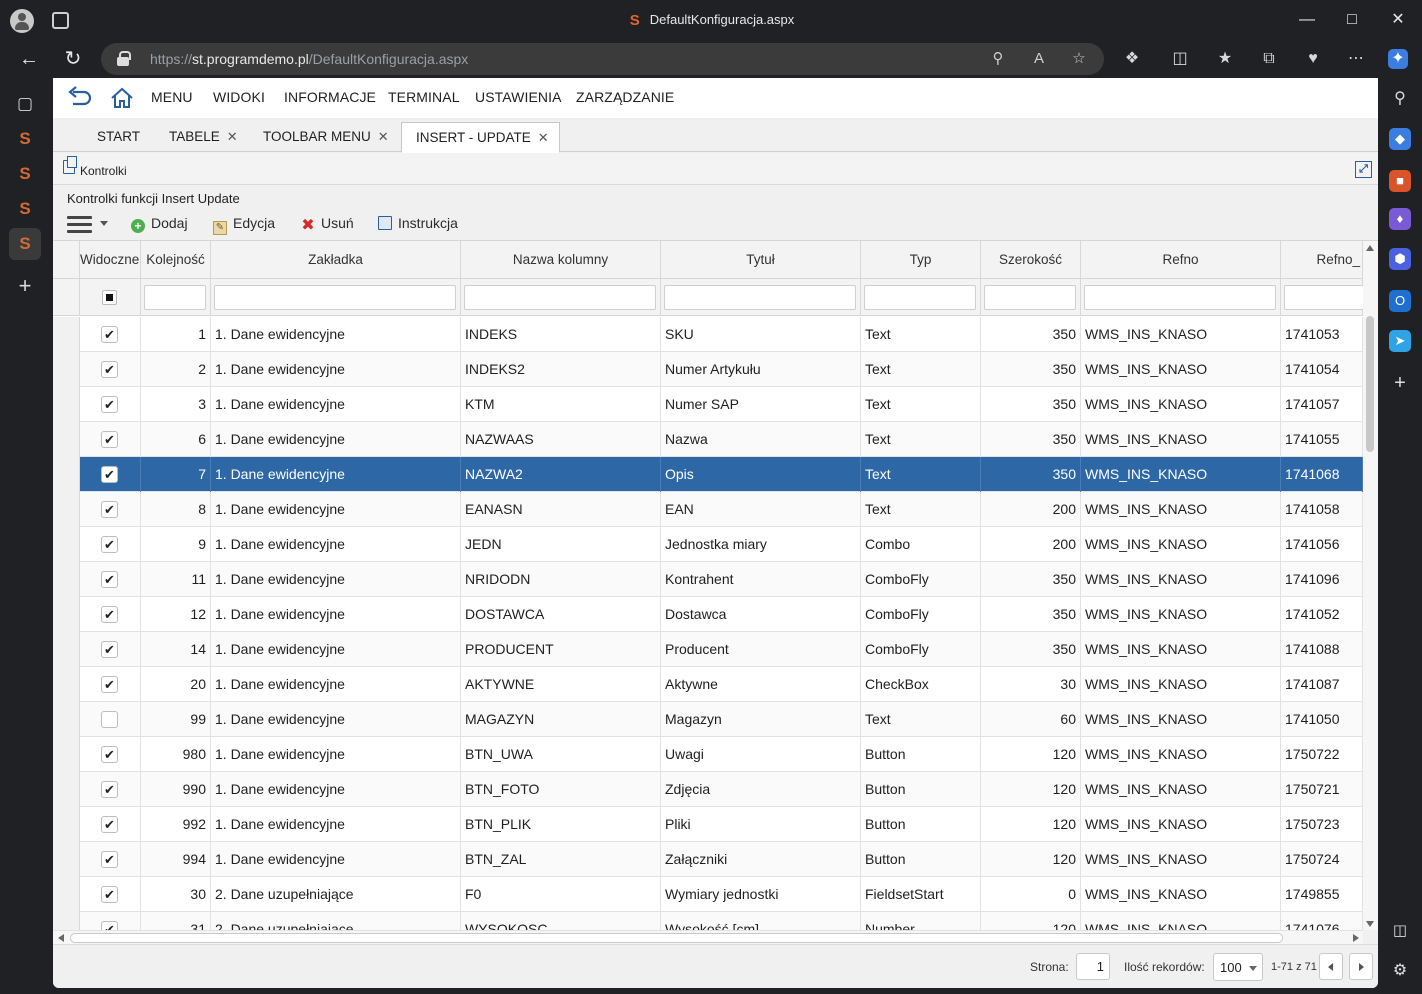 This screenshot has height=994, width=1422. Describe the element at coordinates (1269, 59) in the screenshot. I see `collections-icon: ⧉` at that location.